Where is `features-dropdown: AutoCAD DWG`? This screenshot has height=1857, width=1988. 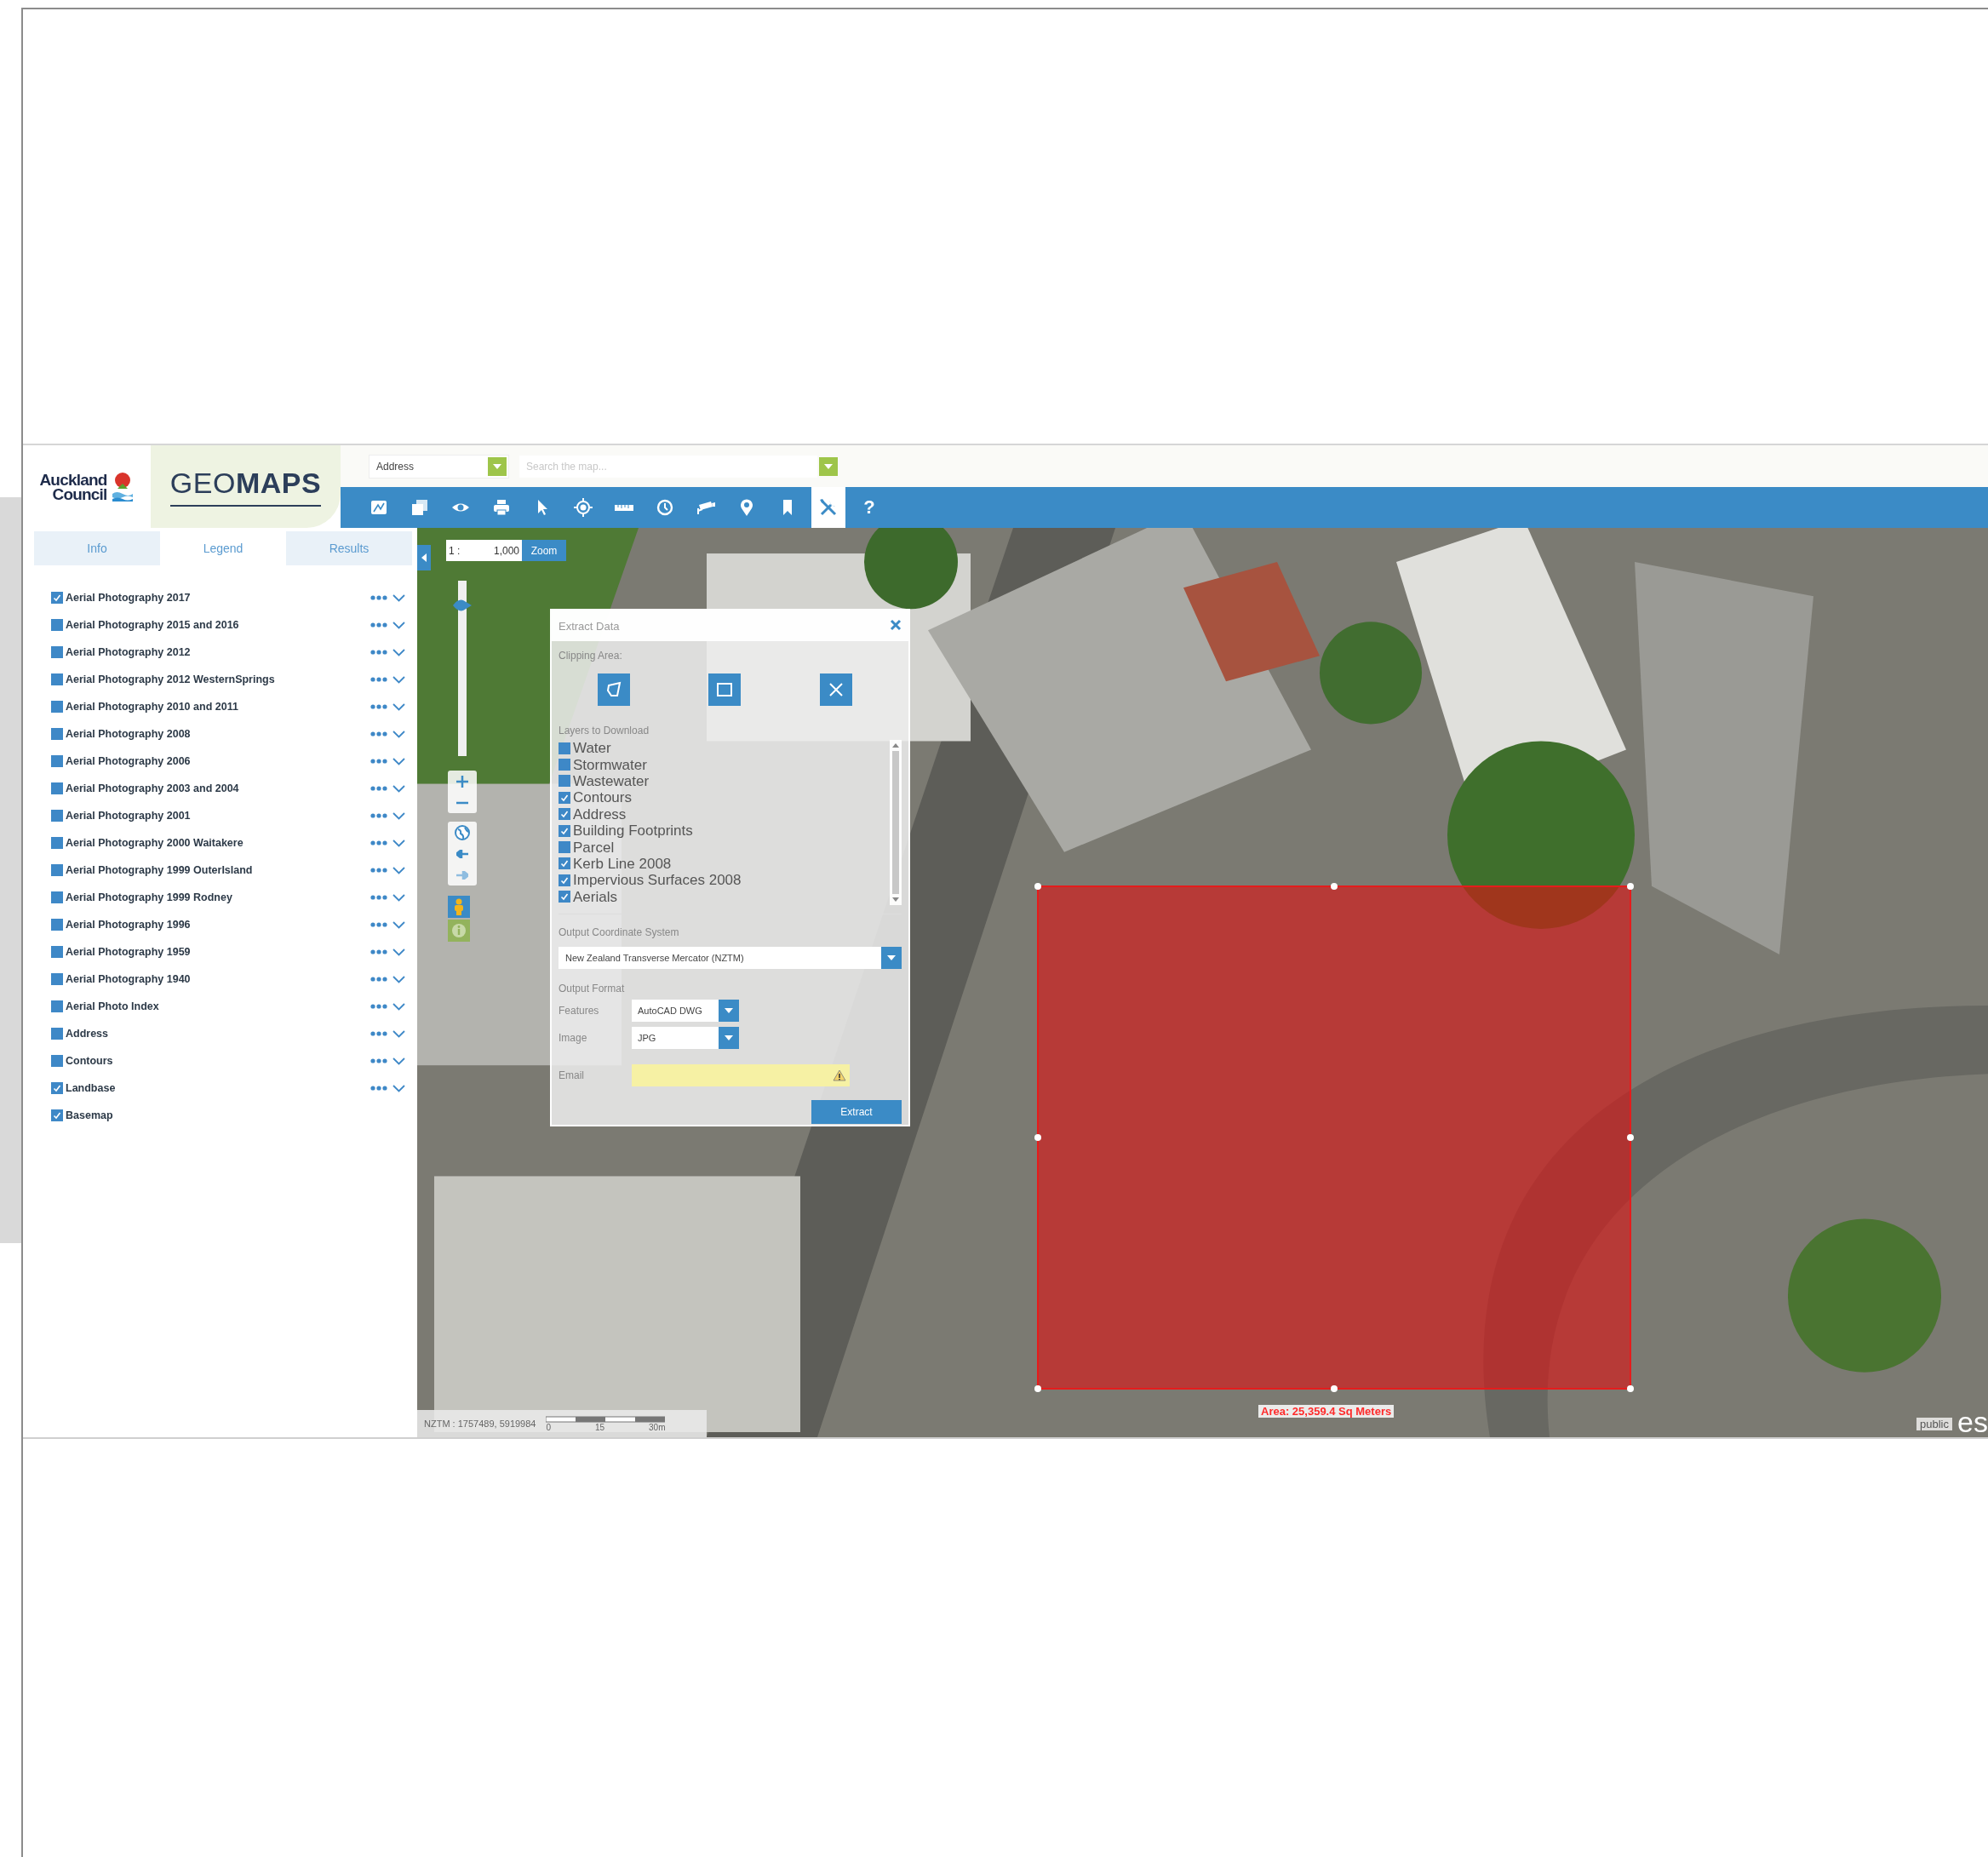 features-dropdown: AutoCAD DWG is located at coordinates (685, 1011).